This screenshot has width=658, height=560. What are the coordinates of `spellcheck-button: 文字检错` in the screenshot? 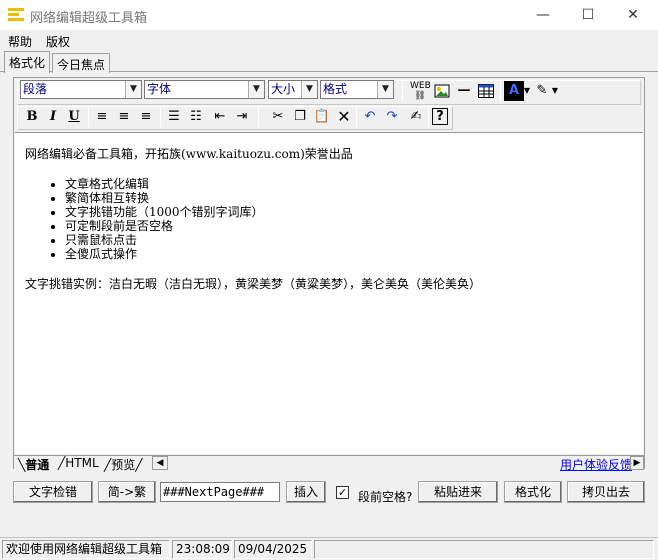 It's located at (53, 492).